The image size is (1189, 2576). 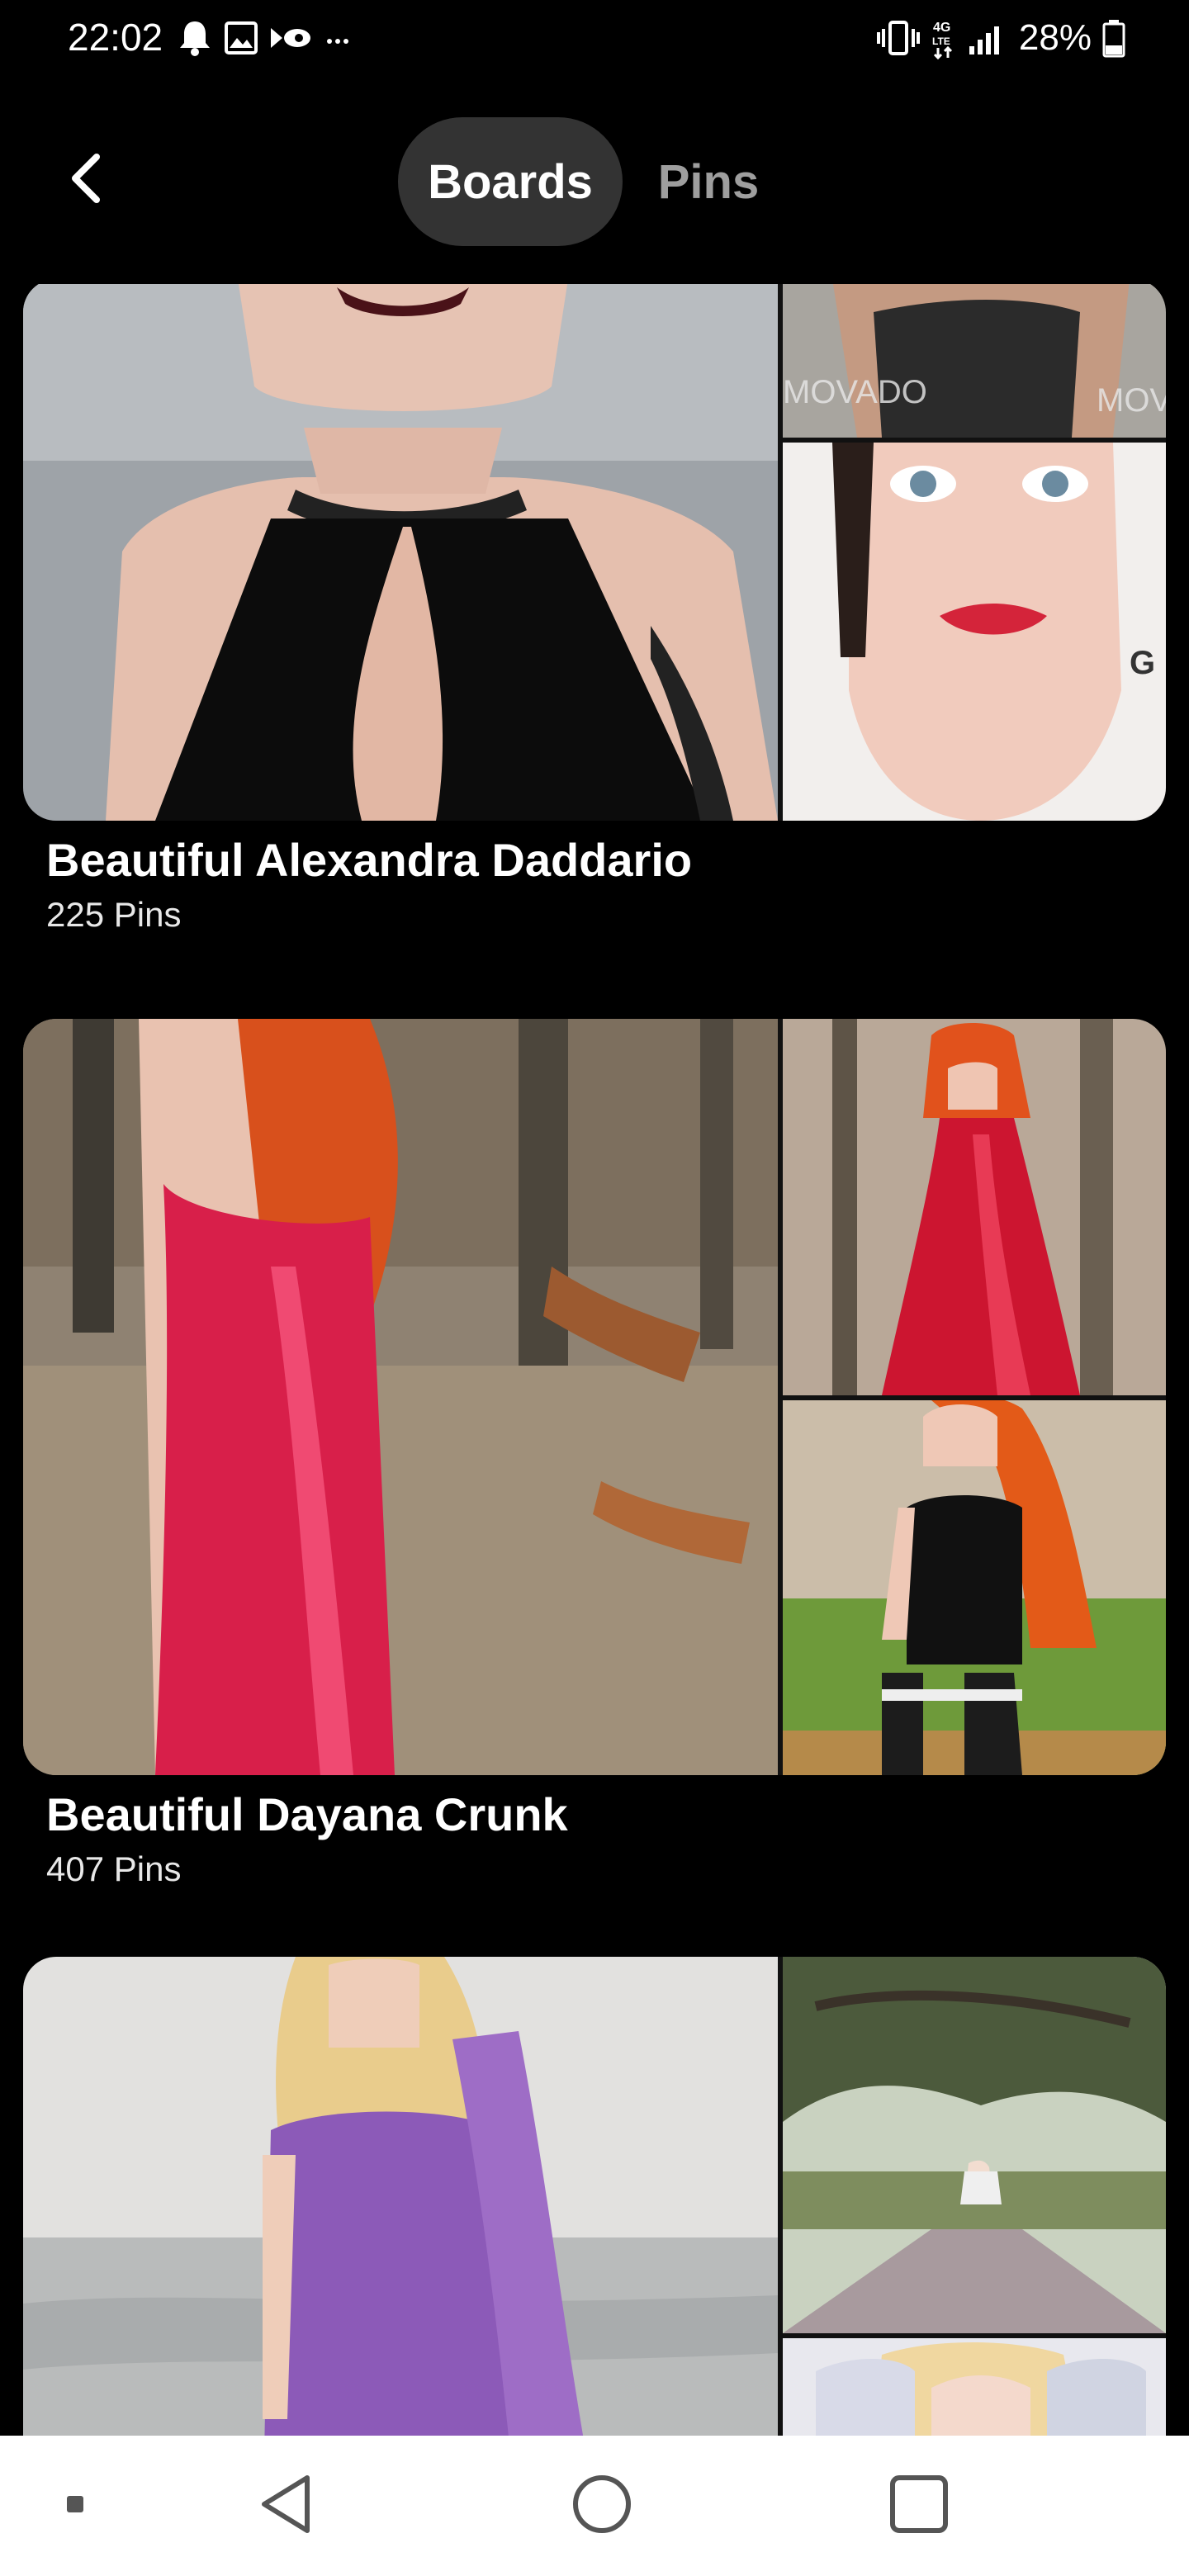 What do you see at coordinates (898, 38) in the screenshot?
I see `vibrate-icon` at bounding box center [898, 38].